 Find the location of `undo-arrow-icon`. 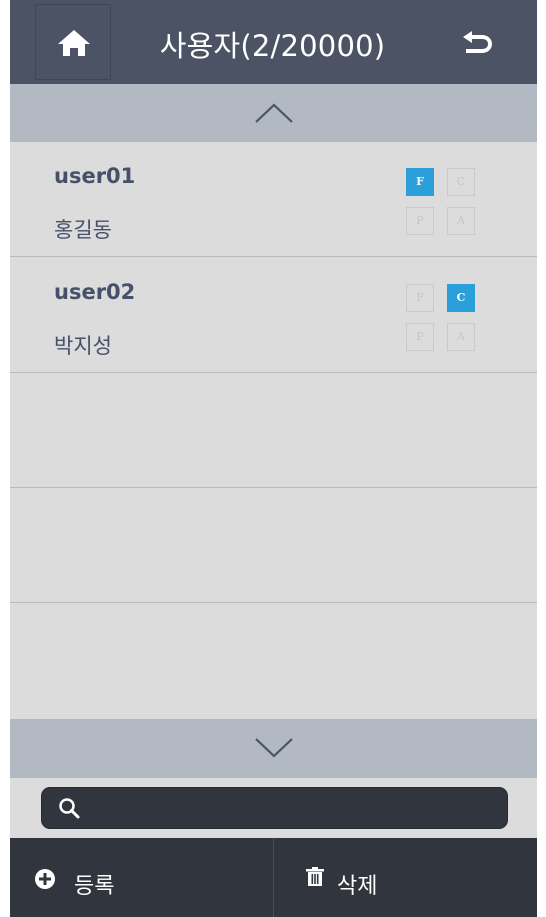

undo-arrow-icon is located at coordinates (477, 42).